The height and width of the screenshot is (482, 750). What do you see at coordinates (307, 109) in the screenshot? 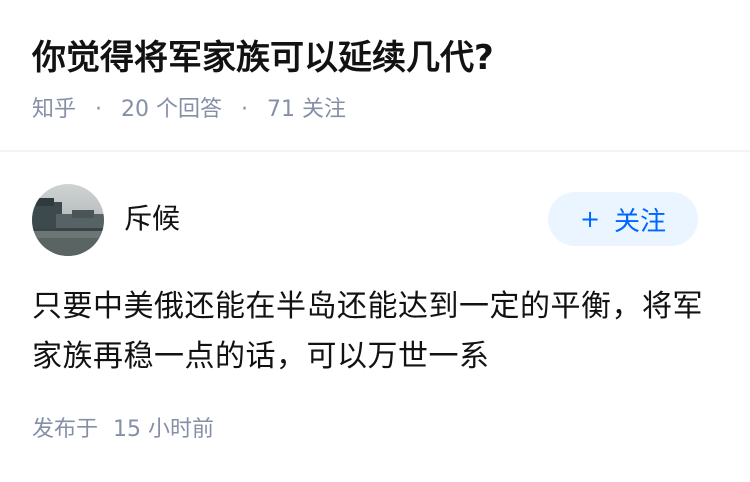
I see `follow-count: 71 关注` at bounding box center [307, 109].